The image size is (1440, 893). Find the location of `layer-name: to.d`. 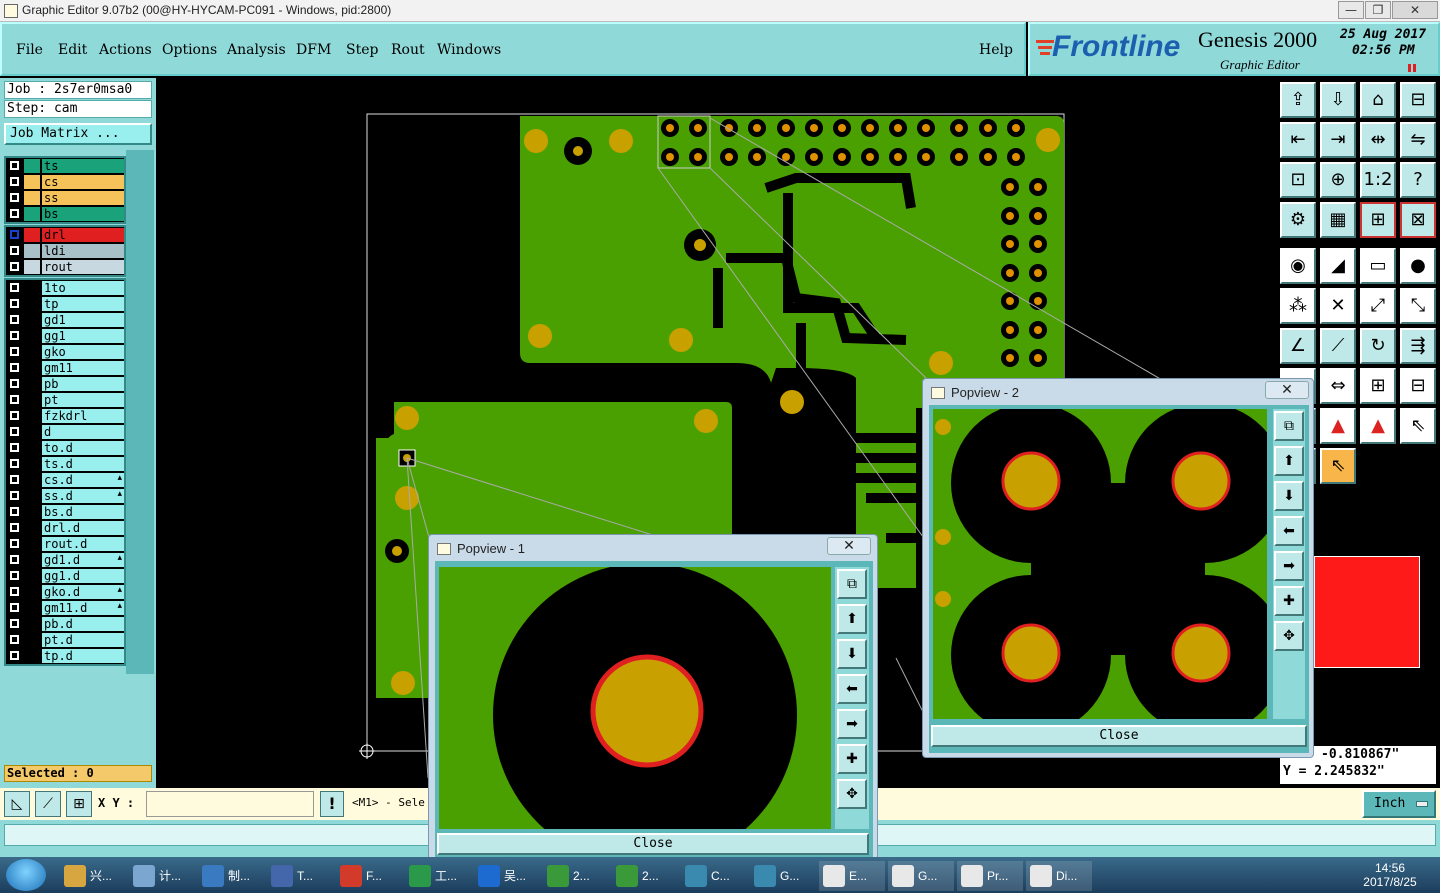

layer-name: to.d is located at coordinates (83, 448).